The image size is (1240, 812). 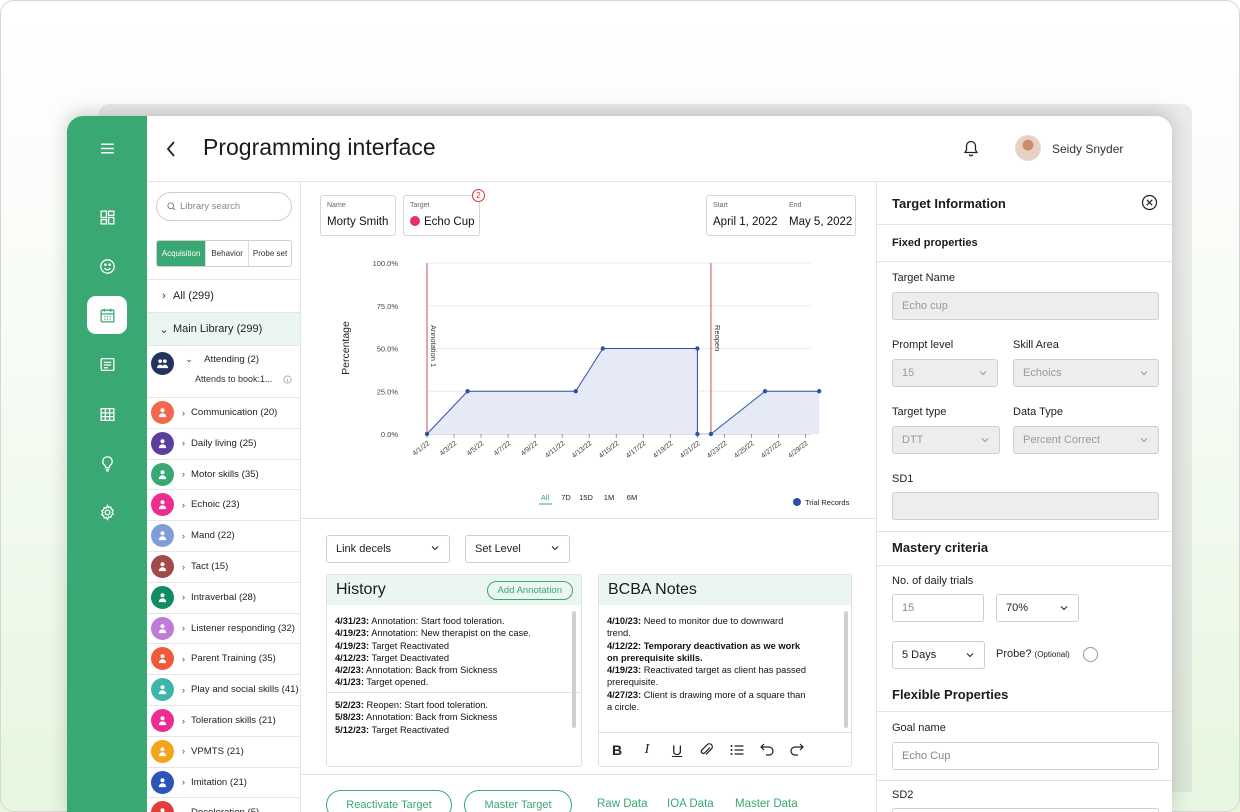 I want to click on settings-icon, so click(x=107, y=512).